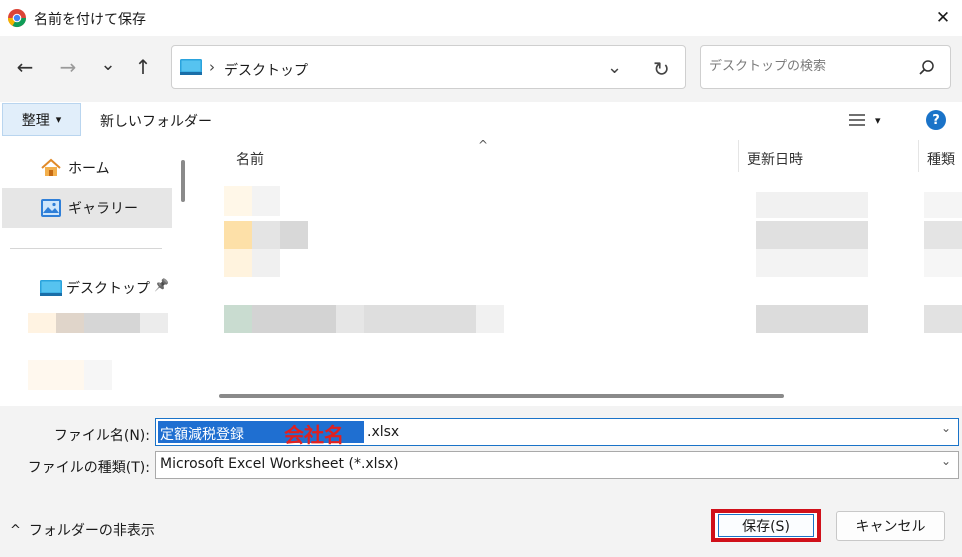 The height and width of the screenshot is (557, 962). Describe the element at coordinates (775, 159) in the screenshot. I see `column-header-modified: 更新日時` at that location.